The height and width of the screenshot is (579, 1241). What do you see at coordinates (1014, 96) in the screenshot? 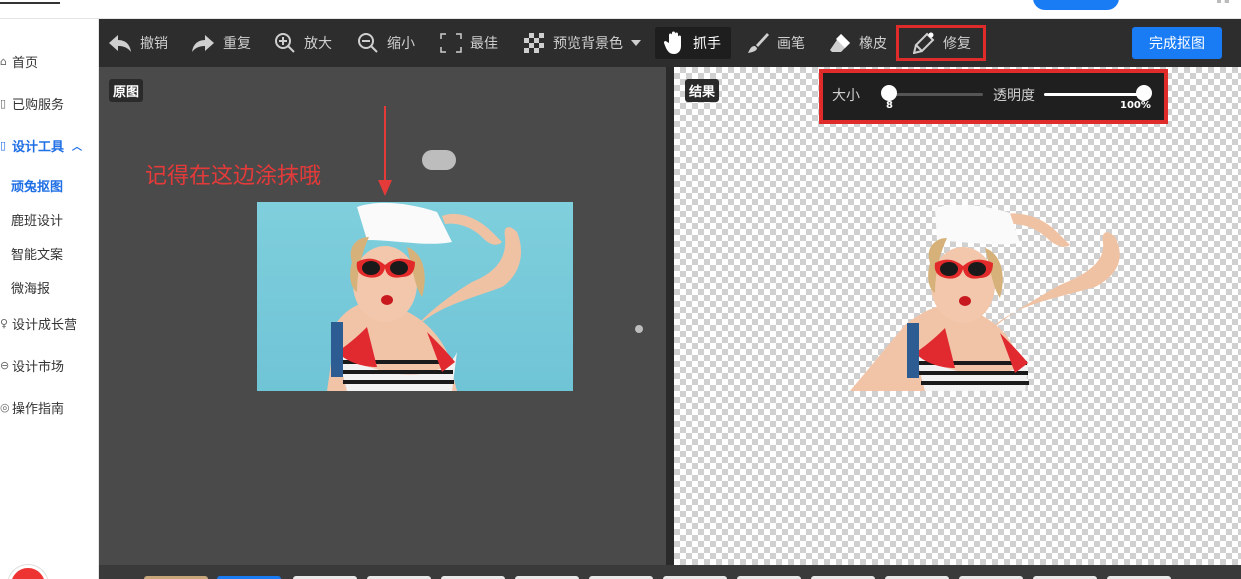
I see `opacity-label: 透明度` at bounding box center [1014, 96].